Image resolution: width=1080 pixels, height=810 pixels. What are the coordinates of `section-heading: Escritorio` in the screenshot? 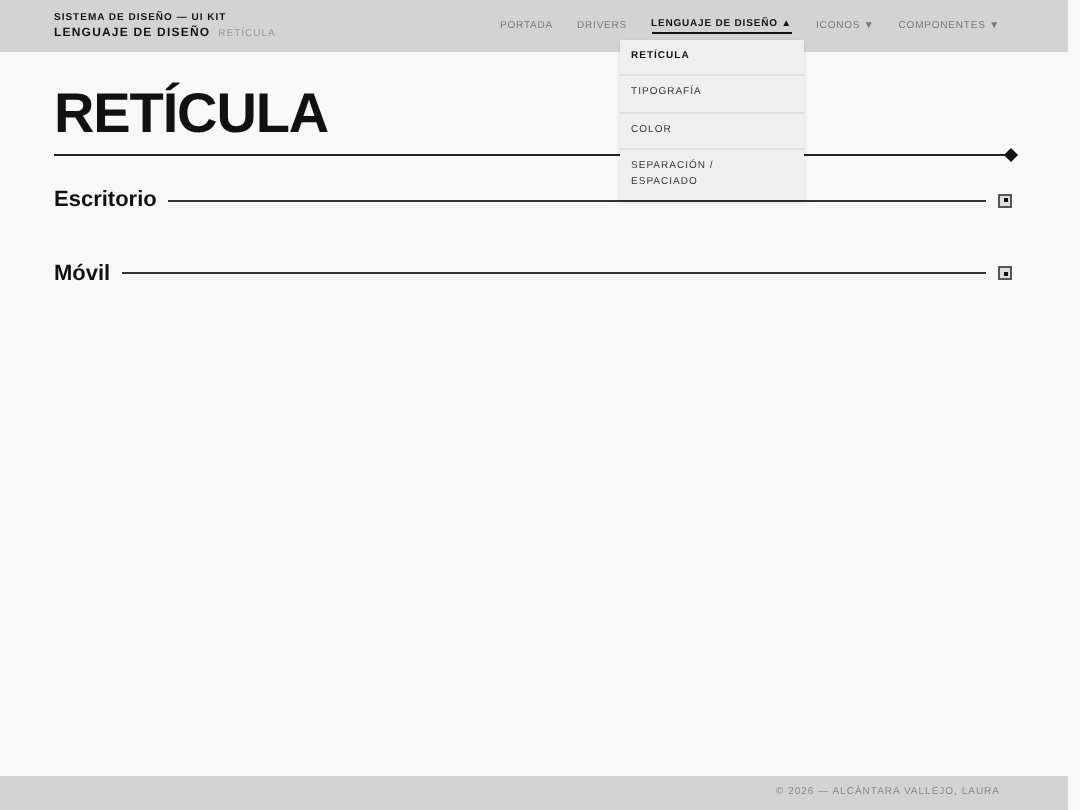 It's located at (105, 200).